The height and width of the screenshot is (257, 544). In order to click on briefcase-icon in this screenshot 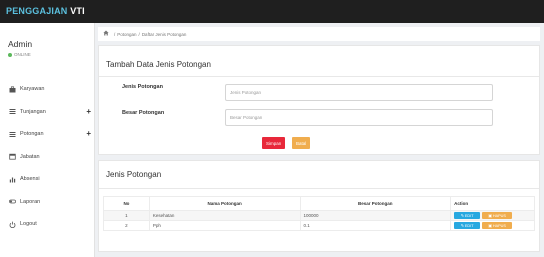, I will do `click(12, 89)`.